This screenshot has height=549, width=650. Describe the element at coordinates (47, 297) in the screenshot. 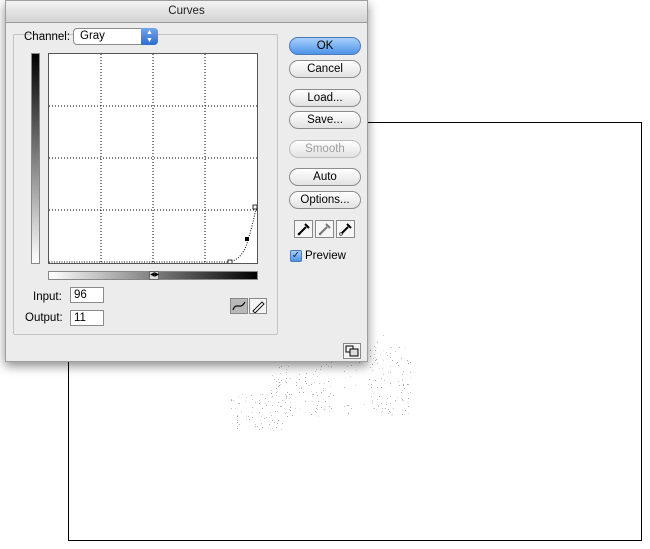

I see `input-label: Input:` at that location.